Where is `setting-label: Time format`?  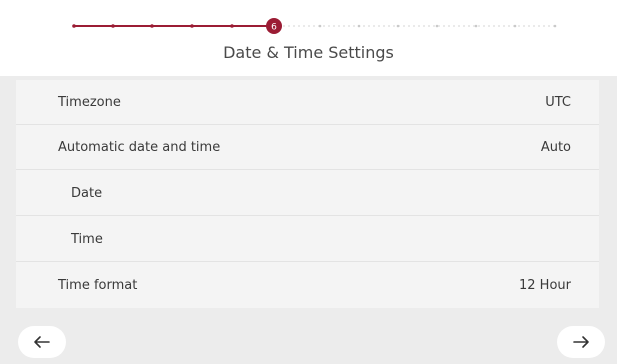 setting-label: Time format is located at coordinates (98, 285).